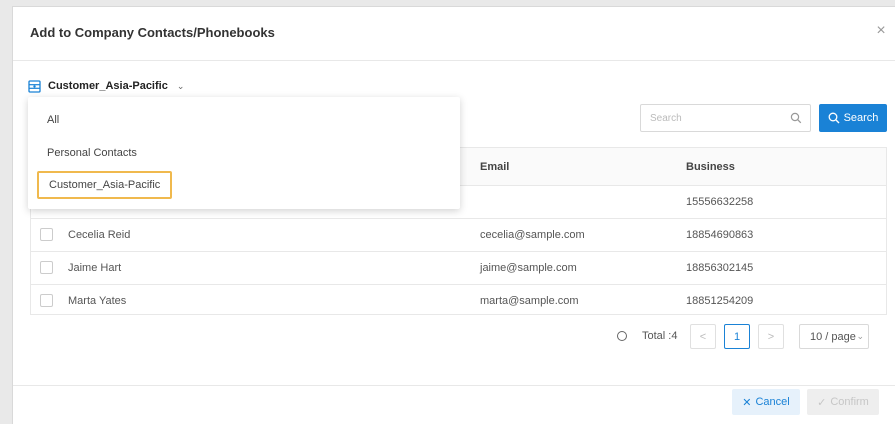 The image size is (895, 424). Describe the element at coordinates (771, 336) in the screenshot. I see `next-page-button: >` at that location.